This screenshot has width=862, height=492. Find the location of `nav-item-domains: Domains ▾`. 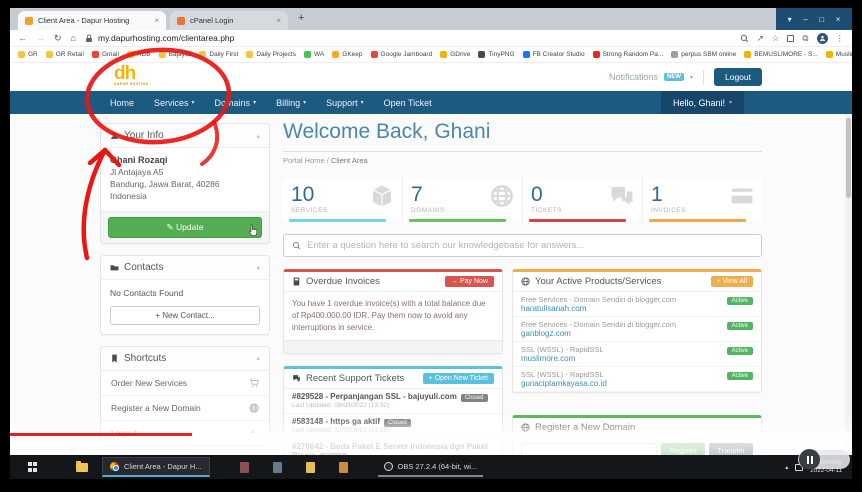

nav-item-domains: Domains ▾ is located at coordinates (236, 102).